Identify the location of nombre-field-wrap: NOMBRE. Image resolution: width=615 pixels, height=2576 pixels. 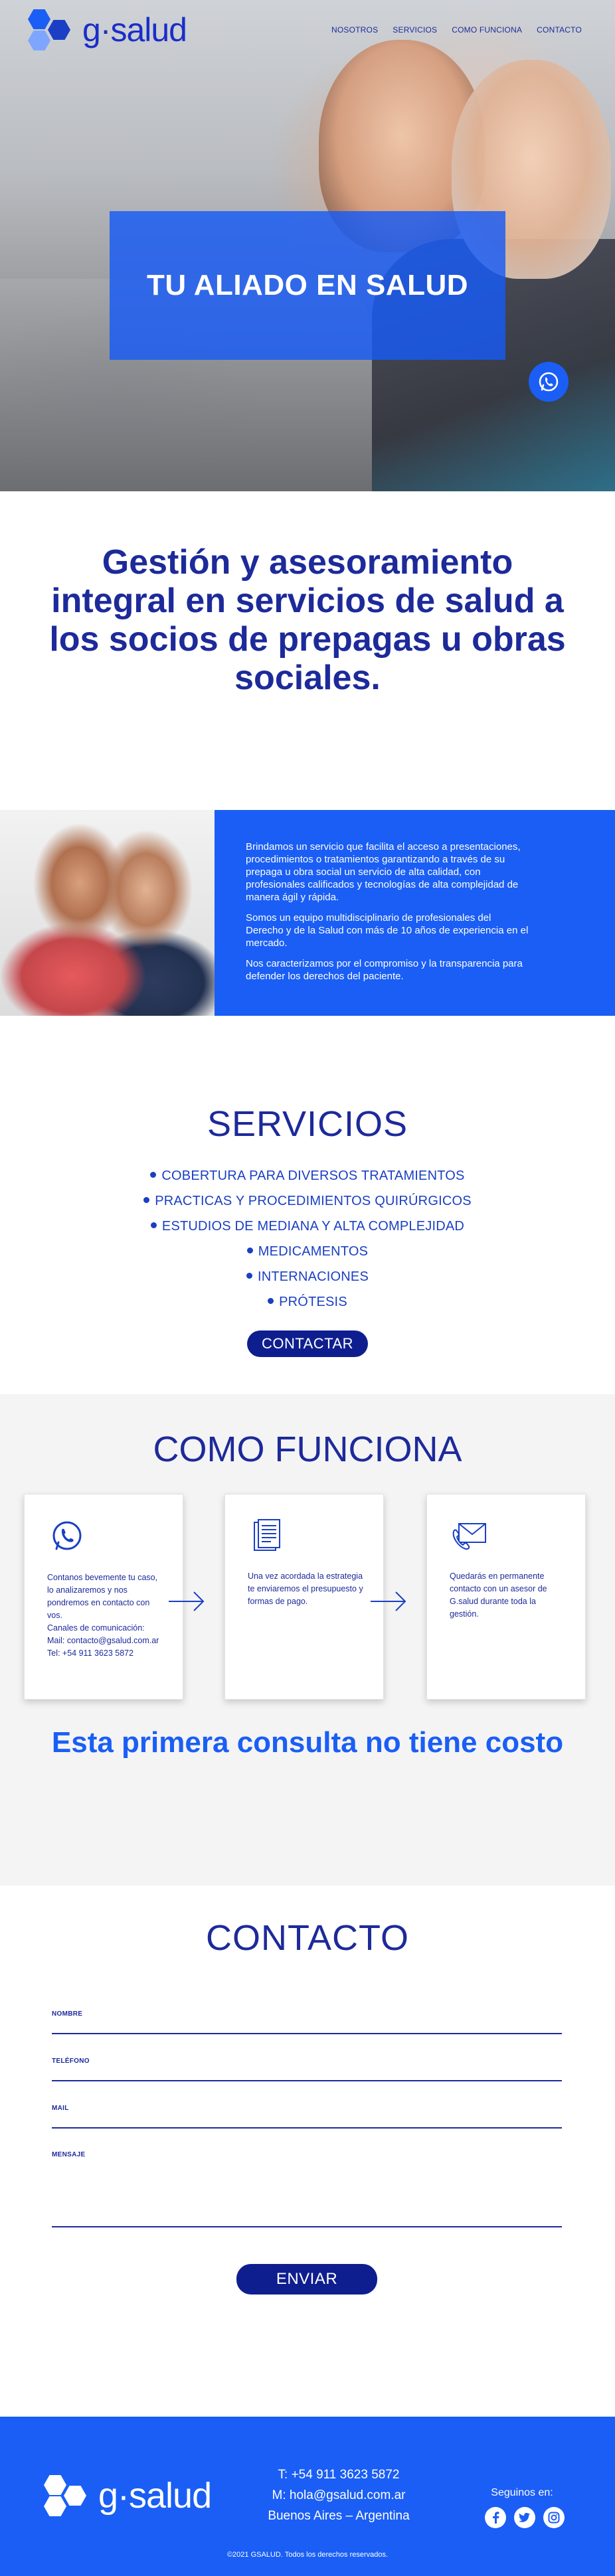
(307, 2022).